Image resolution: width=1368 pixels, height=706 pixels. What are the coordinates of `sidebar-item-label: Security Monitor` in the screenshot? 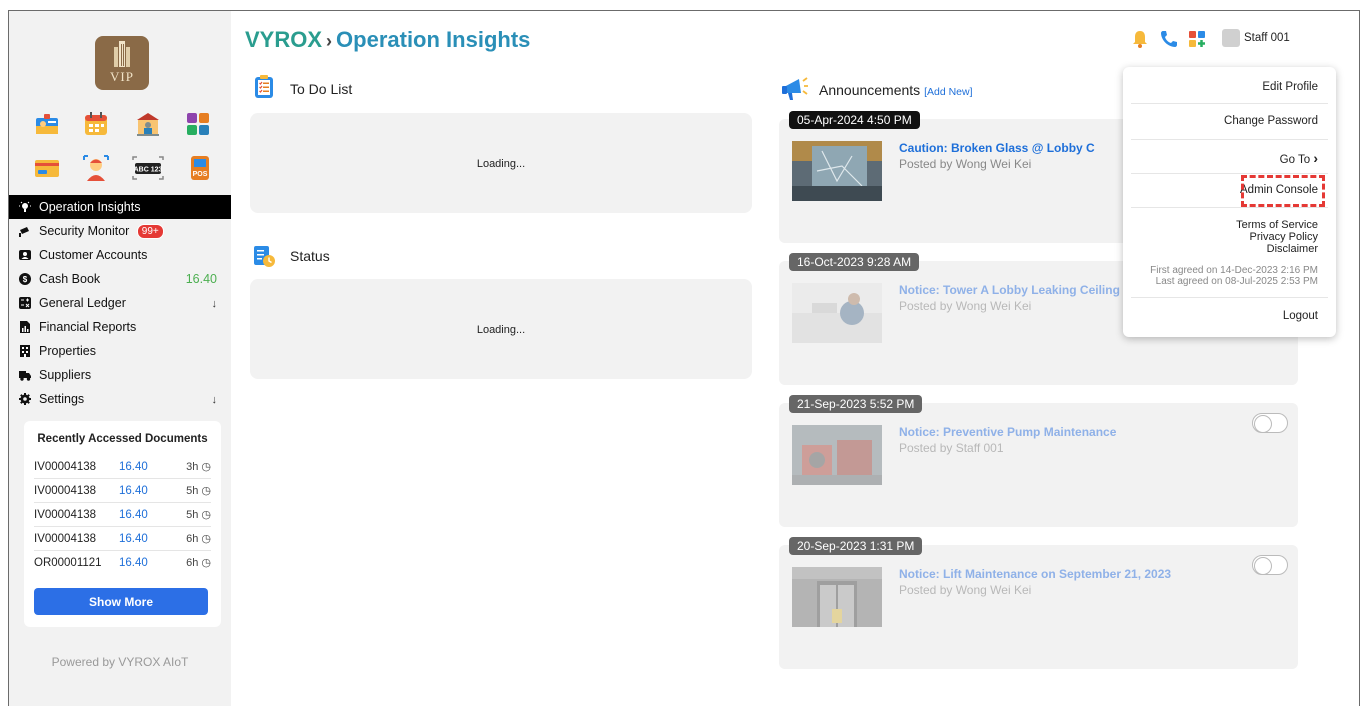 It's located at (84, 231).